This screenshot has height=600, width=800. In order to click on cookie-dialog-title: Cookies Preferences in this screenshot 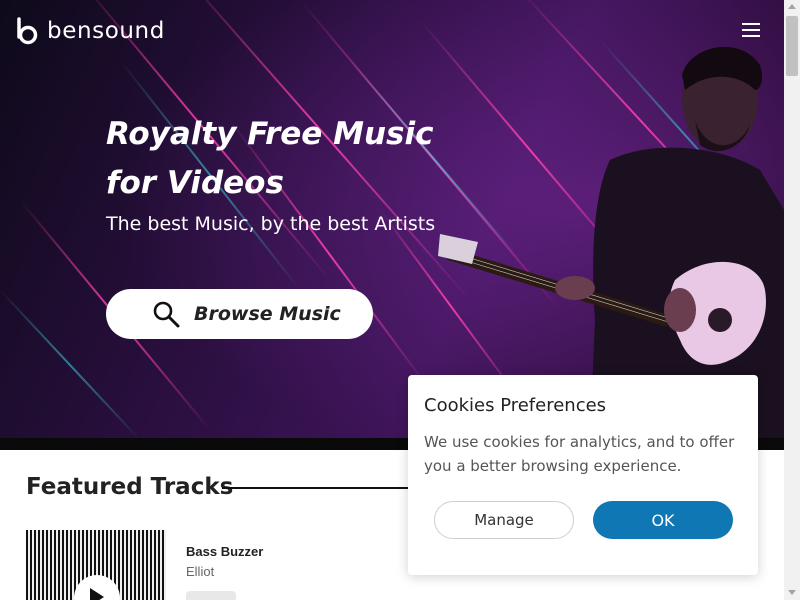, I will do `click(515, 405)`.